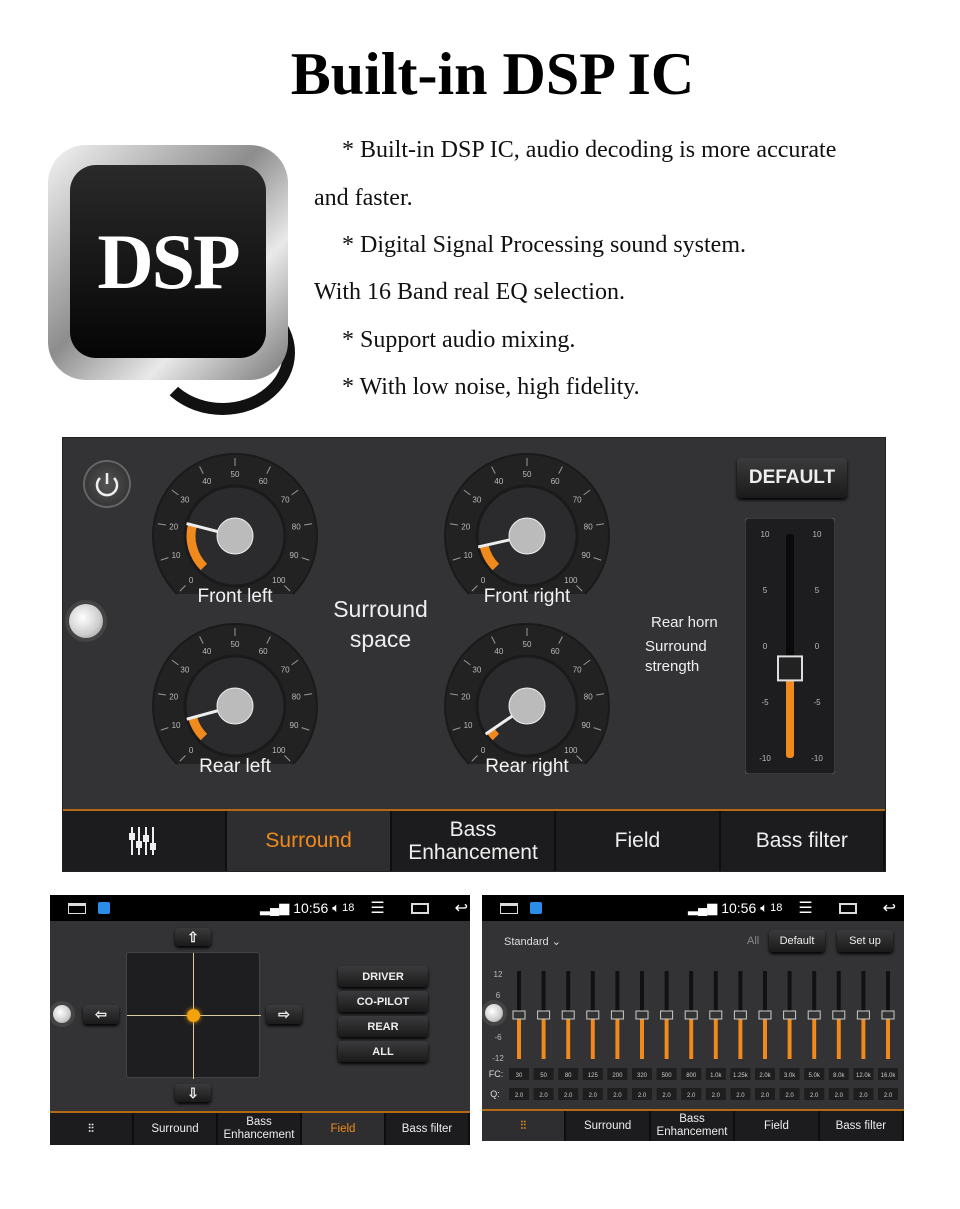  What do you see at coordinates (568, 1035) in the screenshot?
I see `eq-band: 802.0` at bounding box center [568, 1035].